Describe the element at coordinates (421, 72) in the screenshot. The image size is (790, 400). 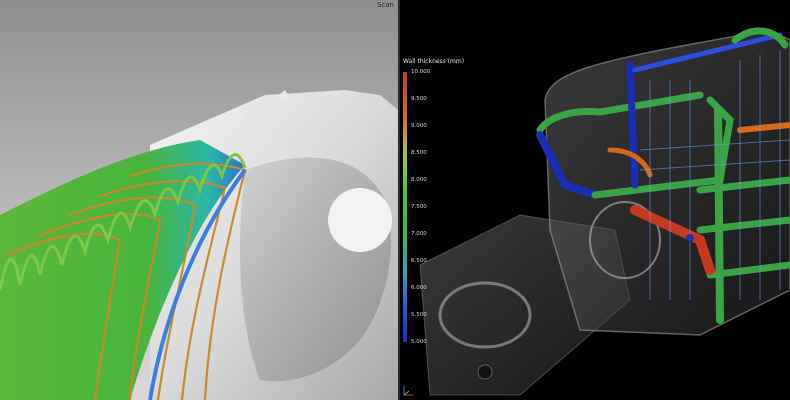
I see `legend-tick: 10.000` at that location.